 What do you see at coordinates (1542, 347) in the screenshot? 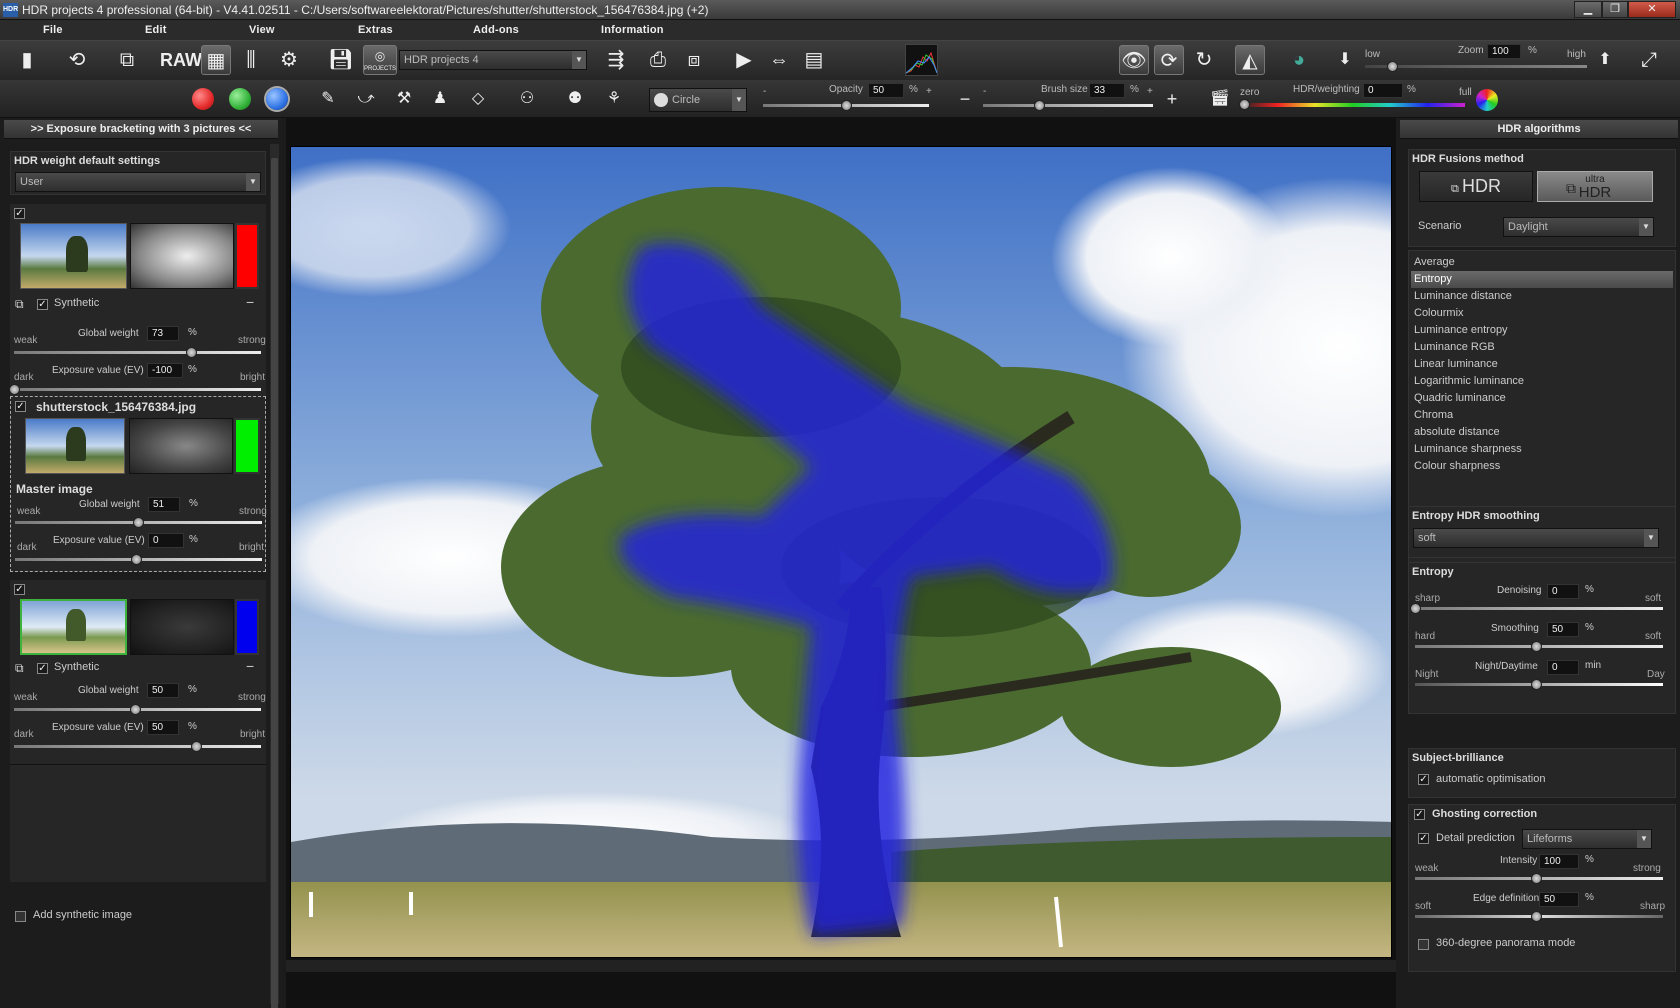
I see `algorithm-item: Luminance RGB` at bounding box center [1542, 347].